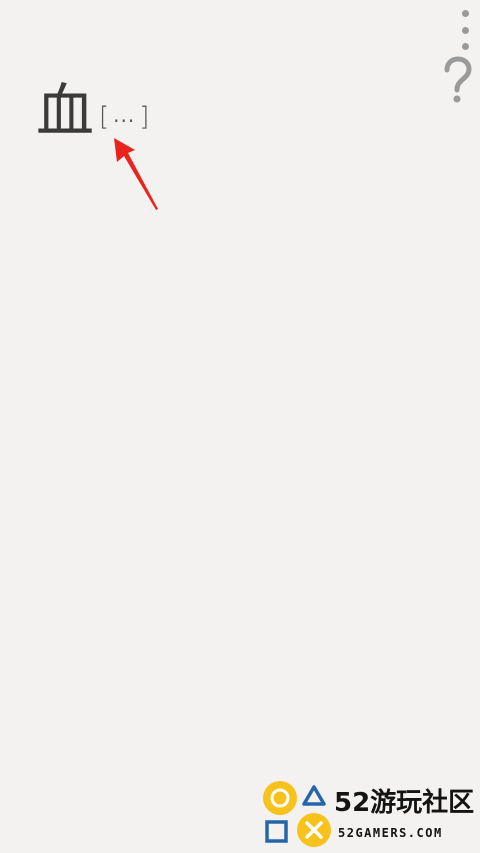 The width and height of the screenshot is (480, 853). I want to click on help-button, so click(457, 82).